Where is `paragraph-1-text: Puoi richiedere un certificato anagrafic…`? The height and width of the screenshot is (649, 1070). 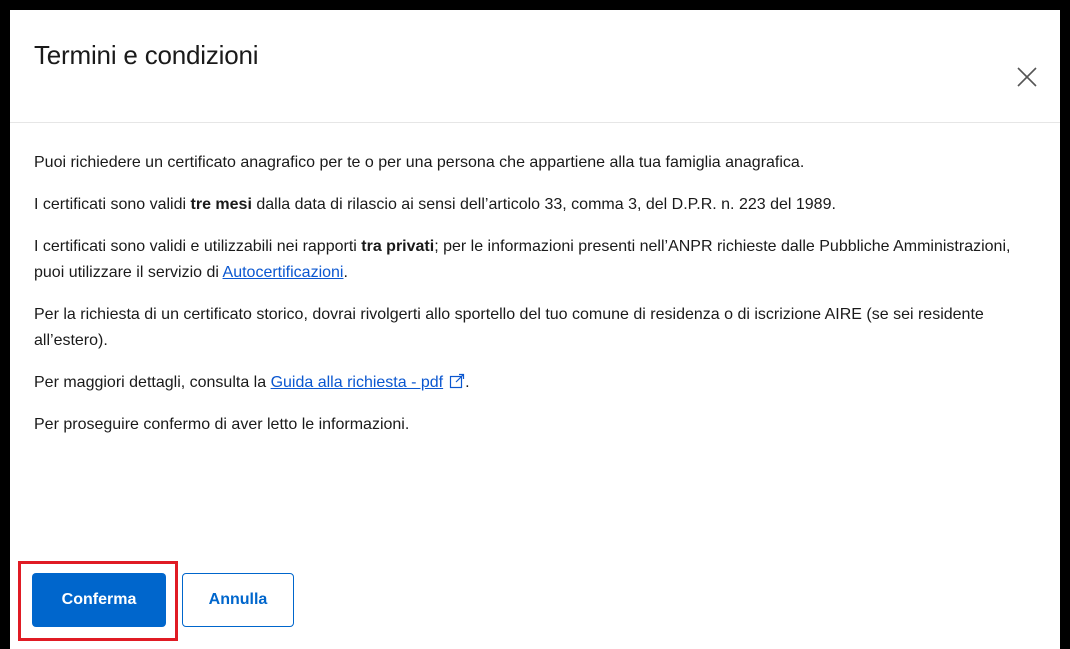 paragraph-1-text: Puoi richiedere un certificato anagrafic… is located at coordinates (419, 162).